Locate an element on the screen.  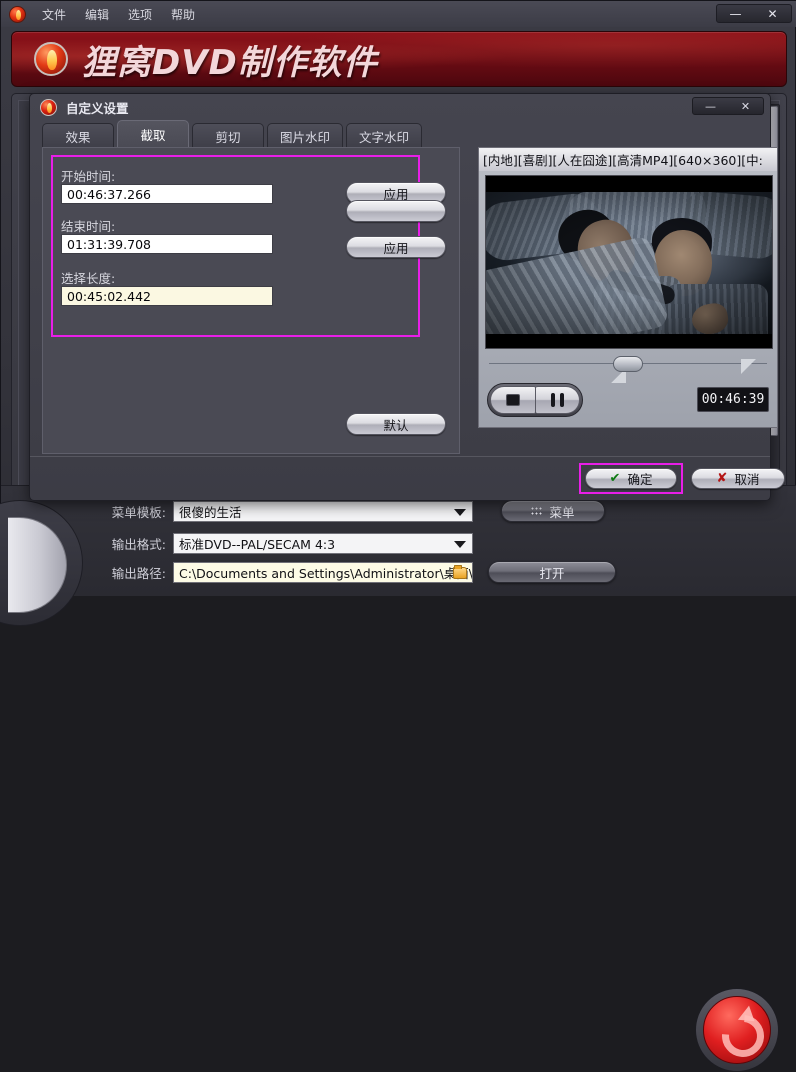
menu-button: 菜单 is located at coordinates (553, 511).